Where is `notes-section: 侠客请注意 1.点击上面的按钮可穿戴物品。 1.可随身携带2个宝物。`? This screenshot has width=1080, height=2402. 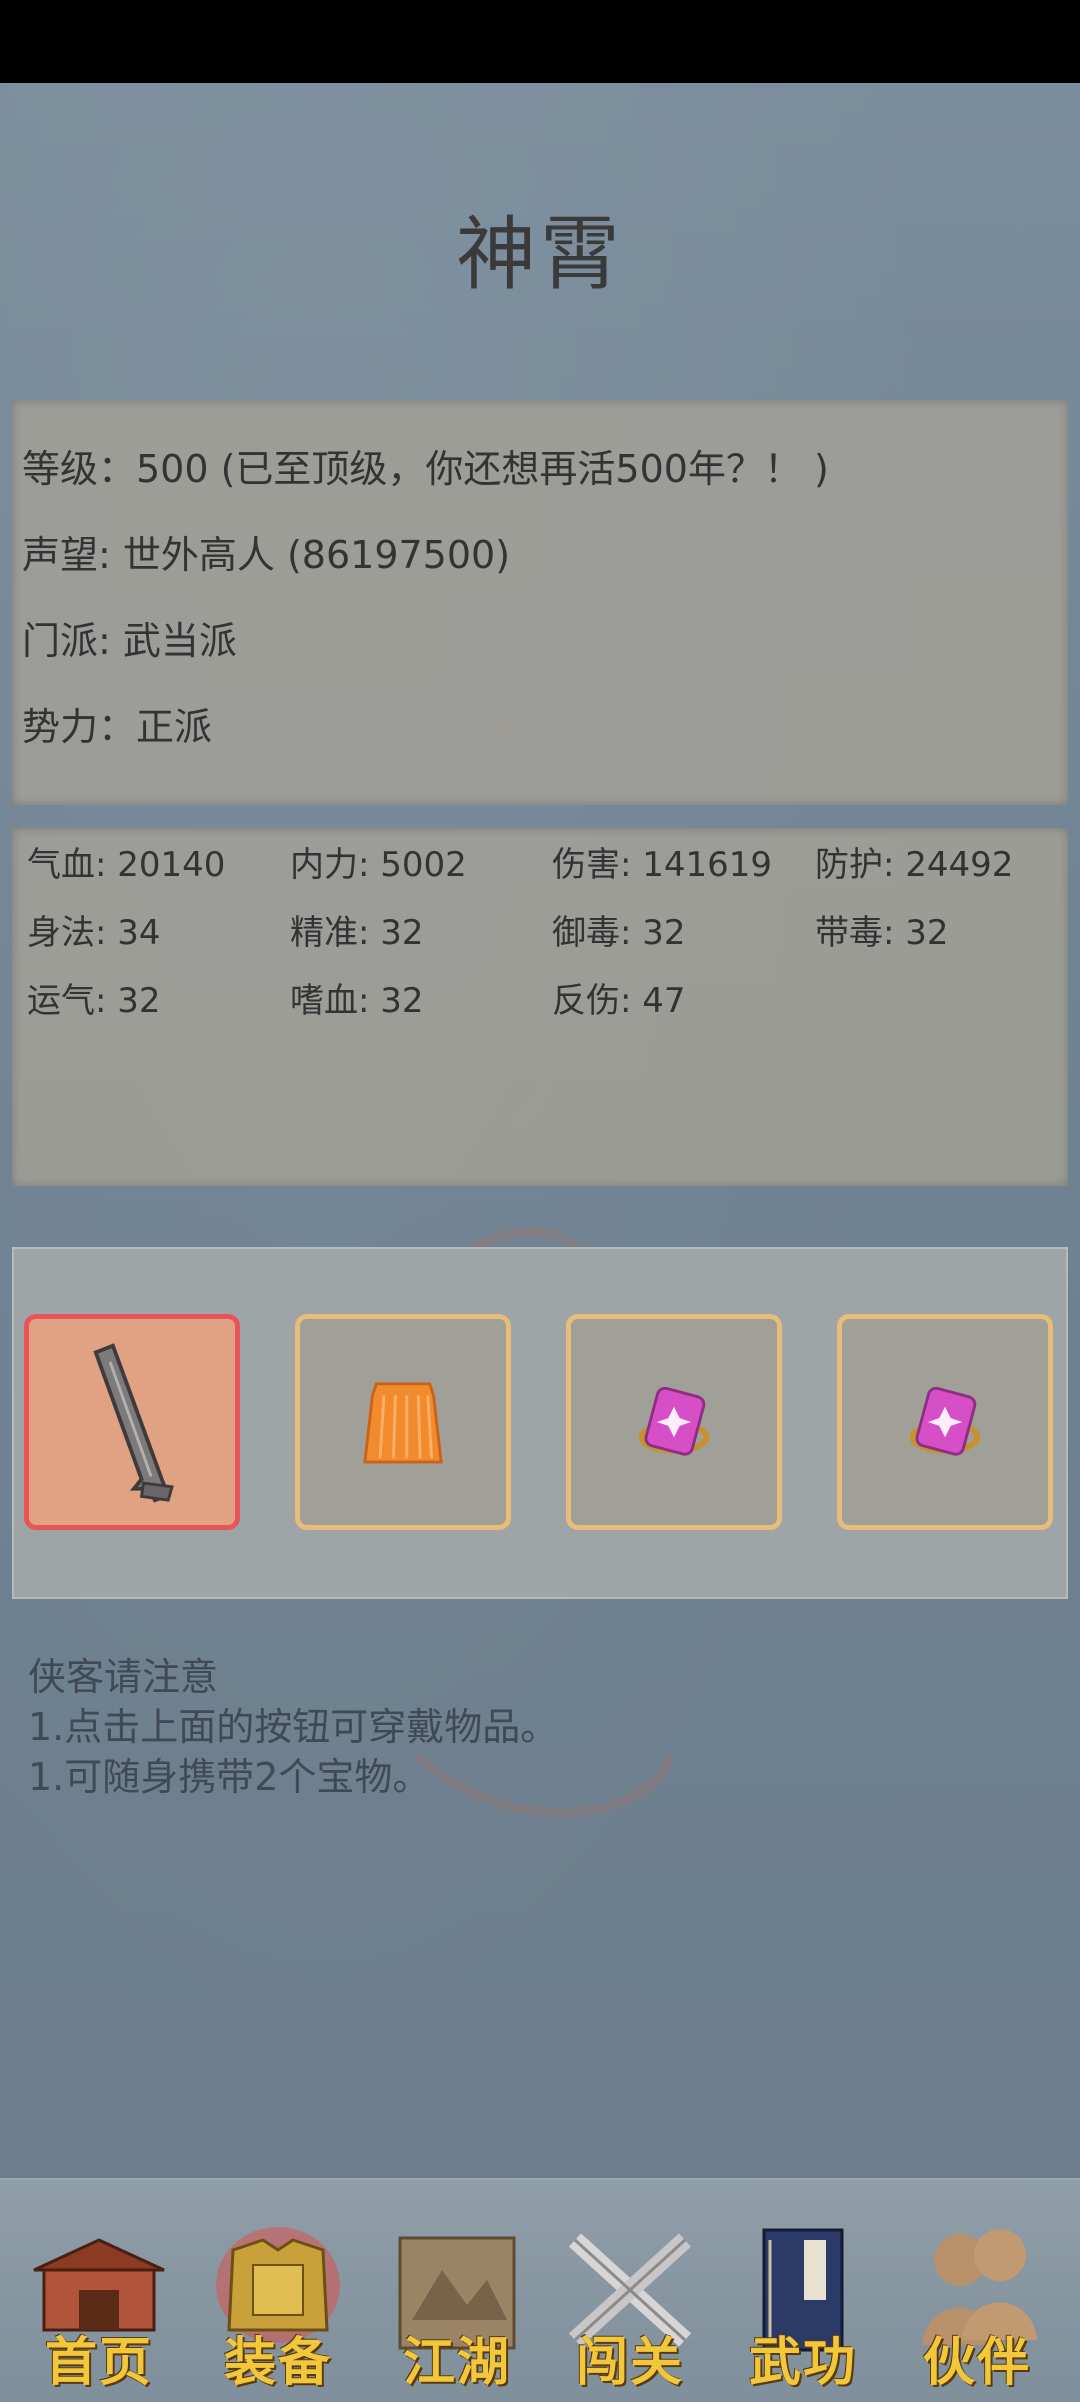 notes-section: 侠客请注意 1.点击上面的按钮可穿戴物品。 1.可随身携带2个宝物。 is located at coordinates (293, 1727).